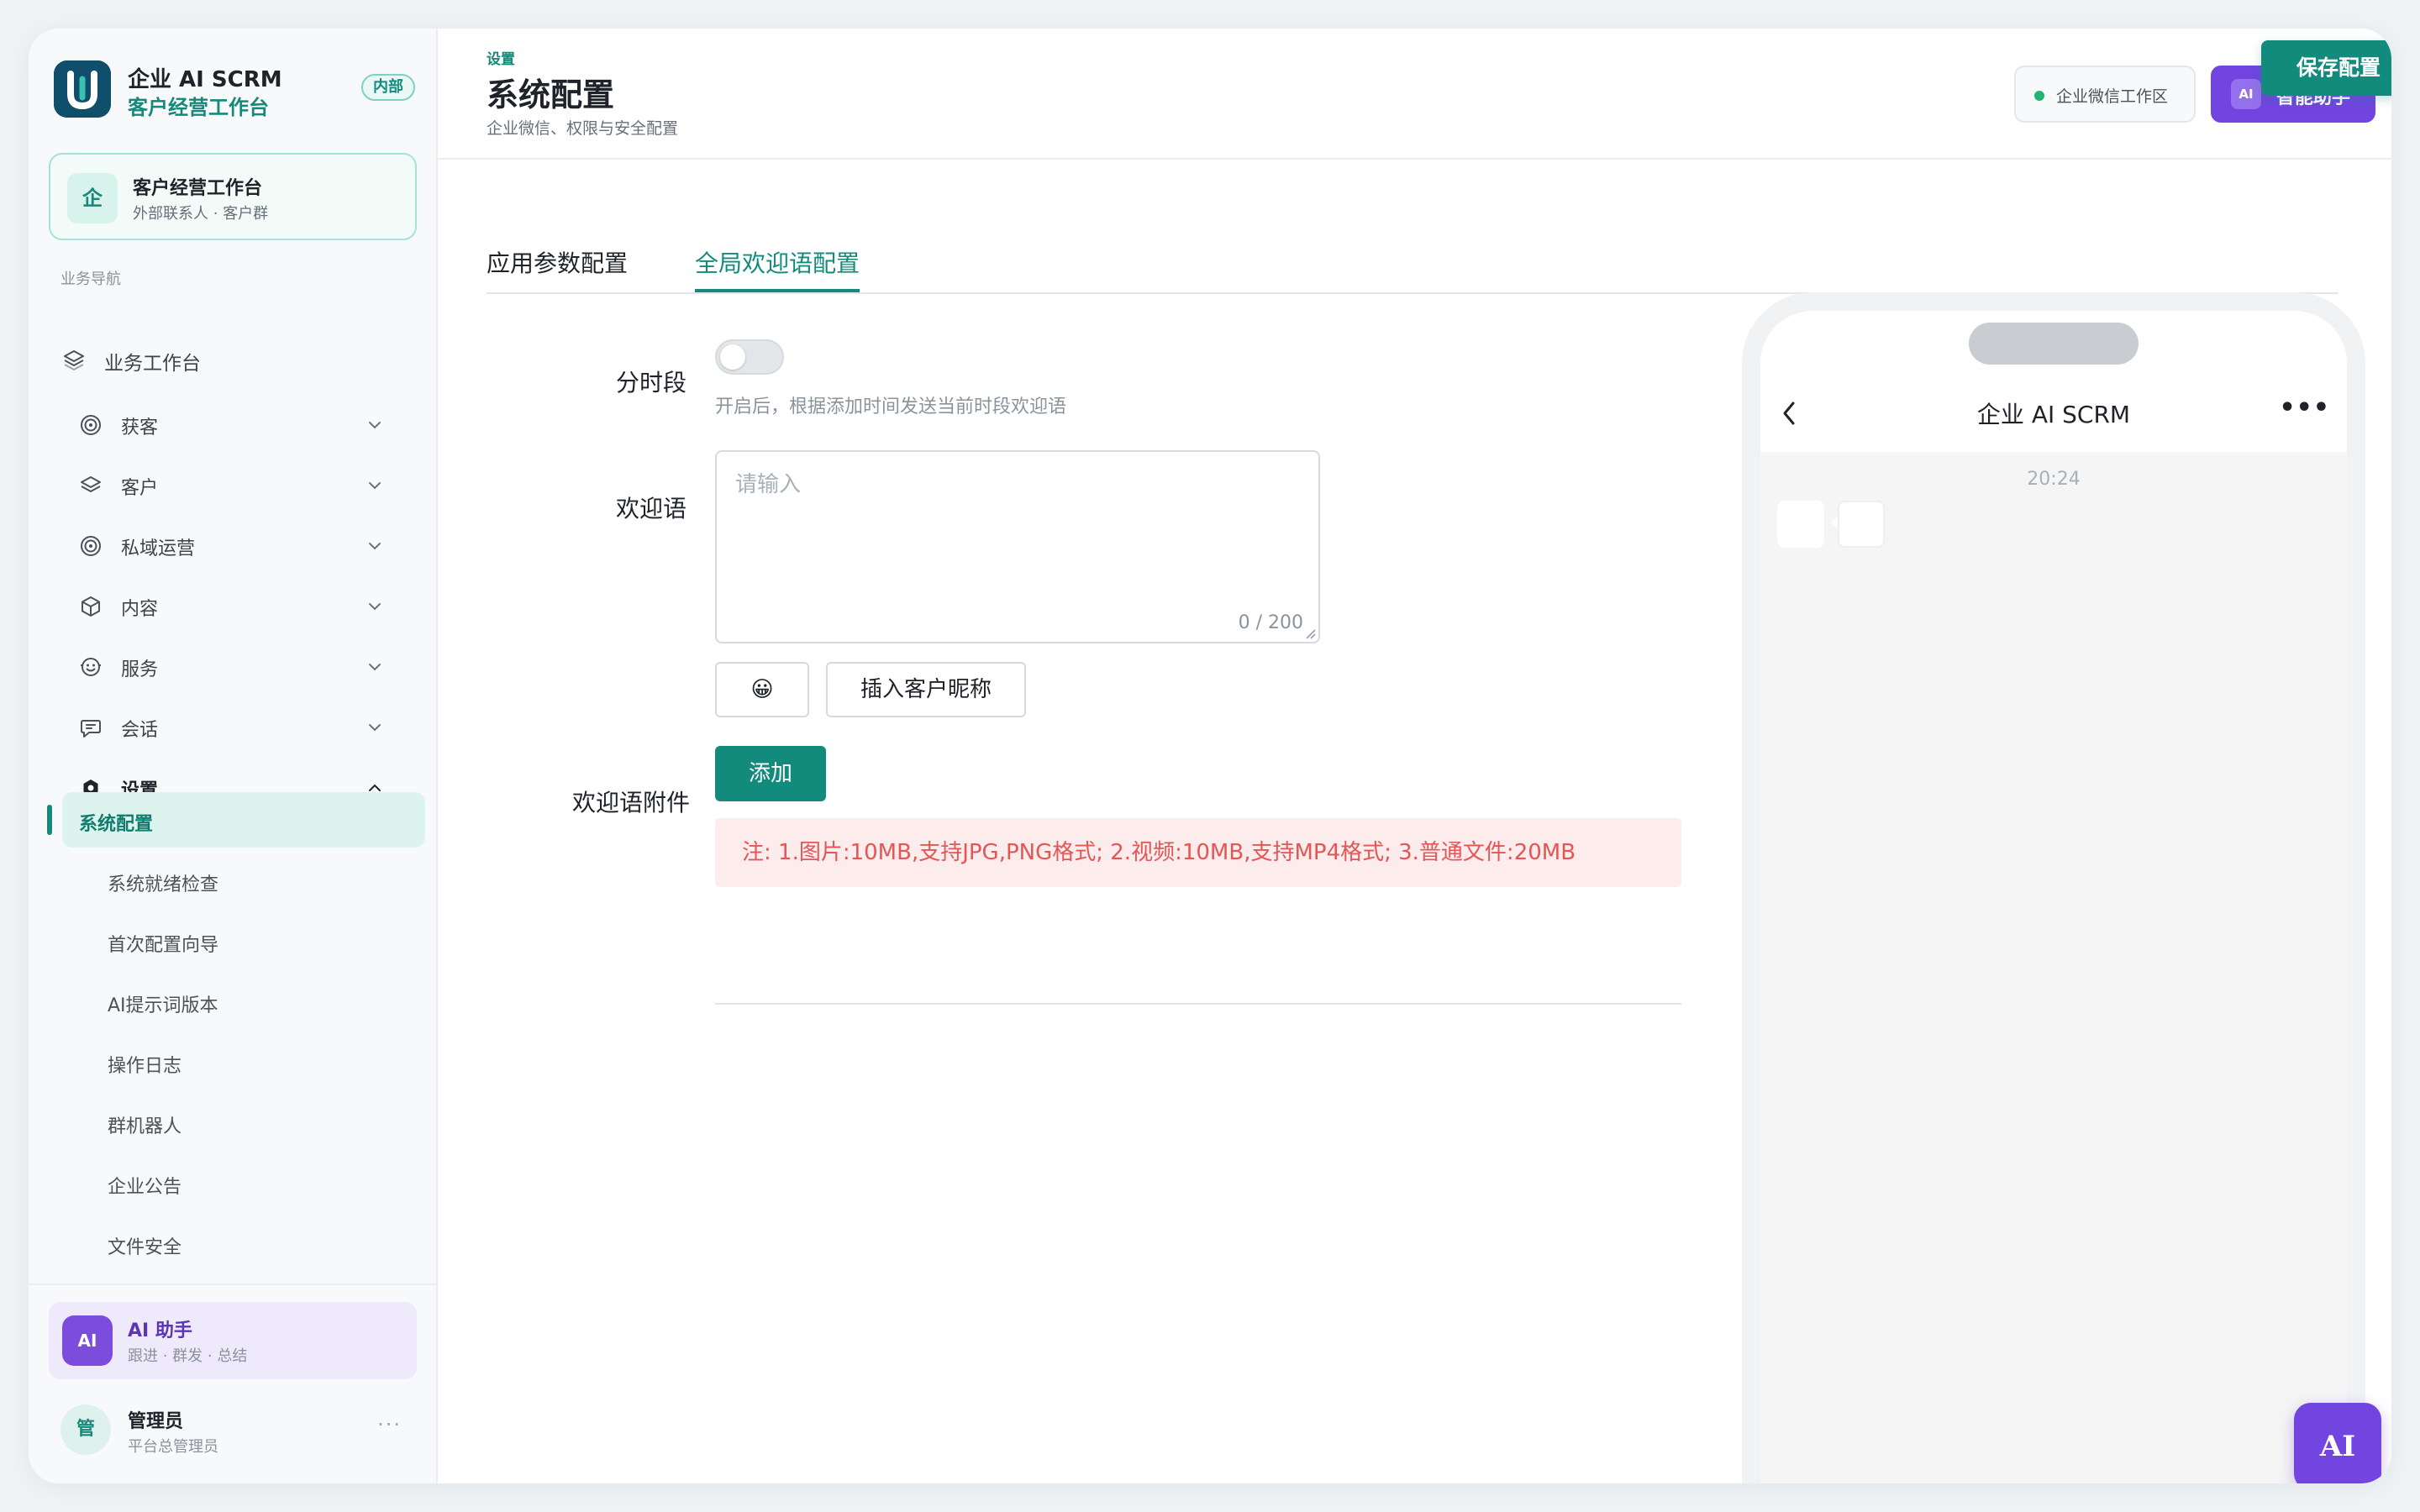 The height and width of the screenshot is (1512, 2420). Describe the element at coordinates (1412, 255) in the screenshot. I see `tab-bar: 应用参数配置 全局欢迎语配置` at that location.